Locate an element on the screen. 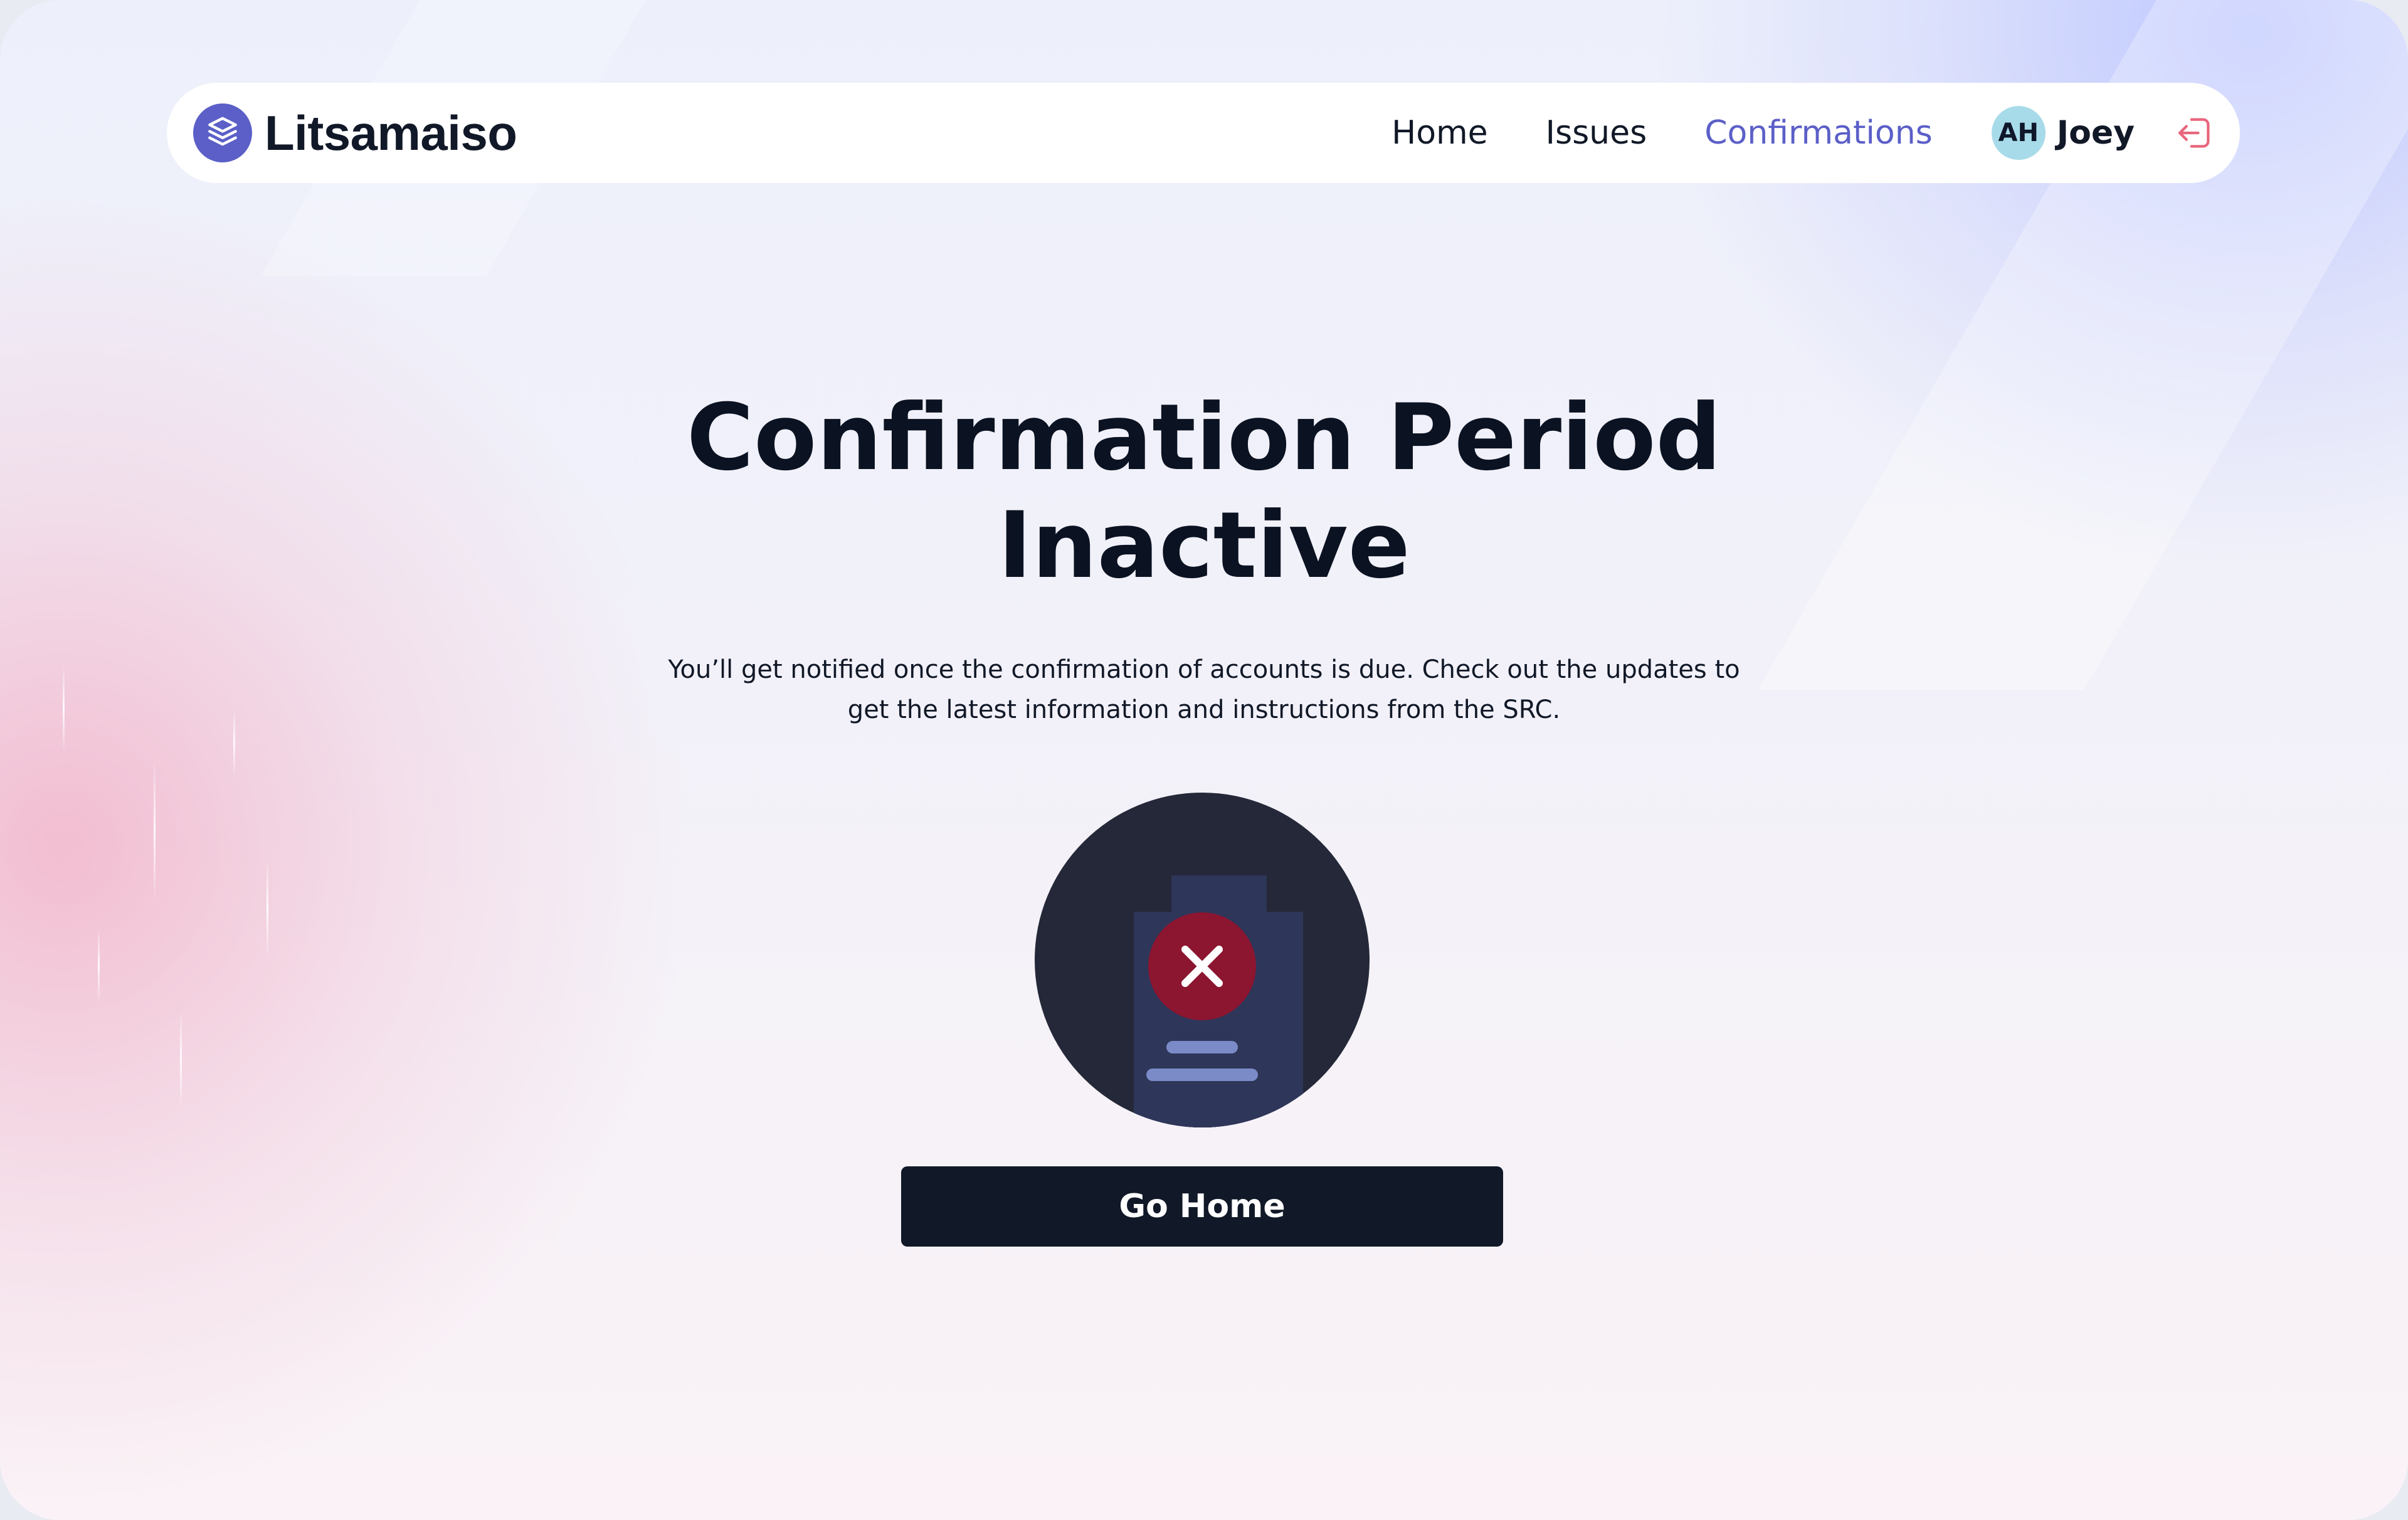  brand: Litsamaiso is located at coordinates (355, 132).